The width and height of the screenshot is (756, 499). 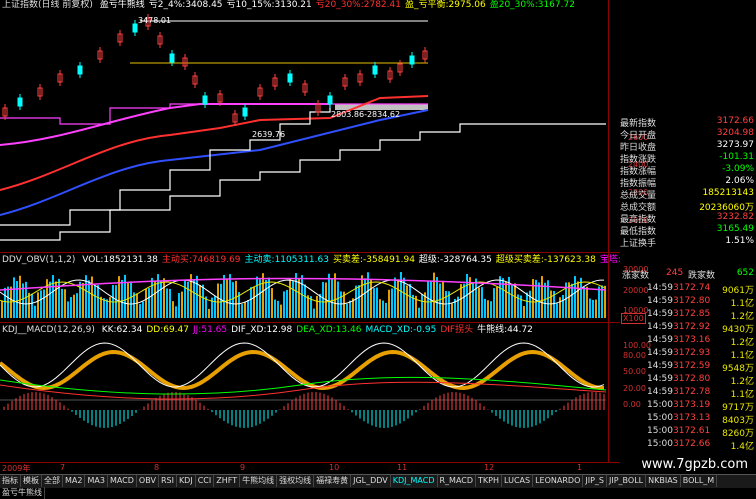 I want to click on tab--: 指标, so click(x=10, y=481).